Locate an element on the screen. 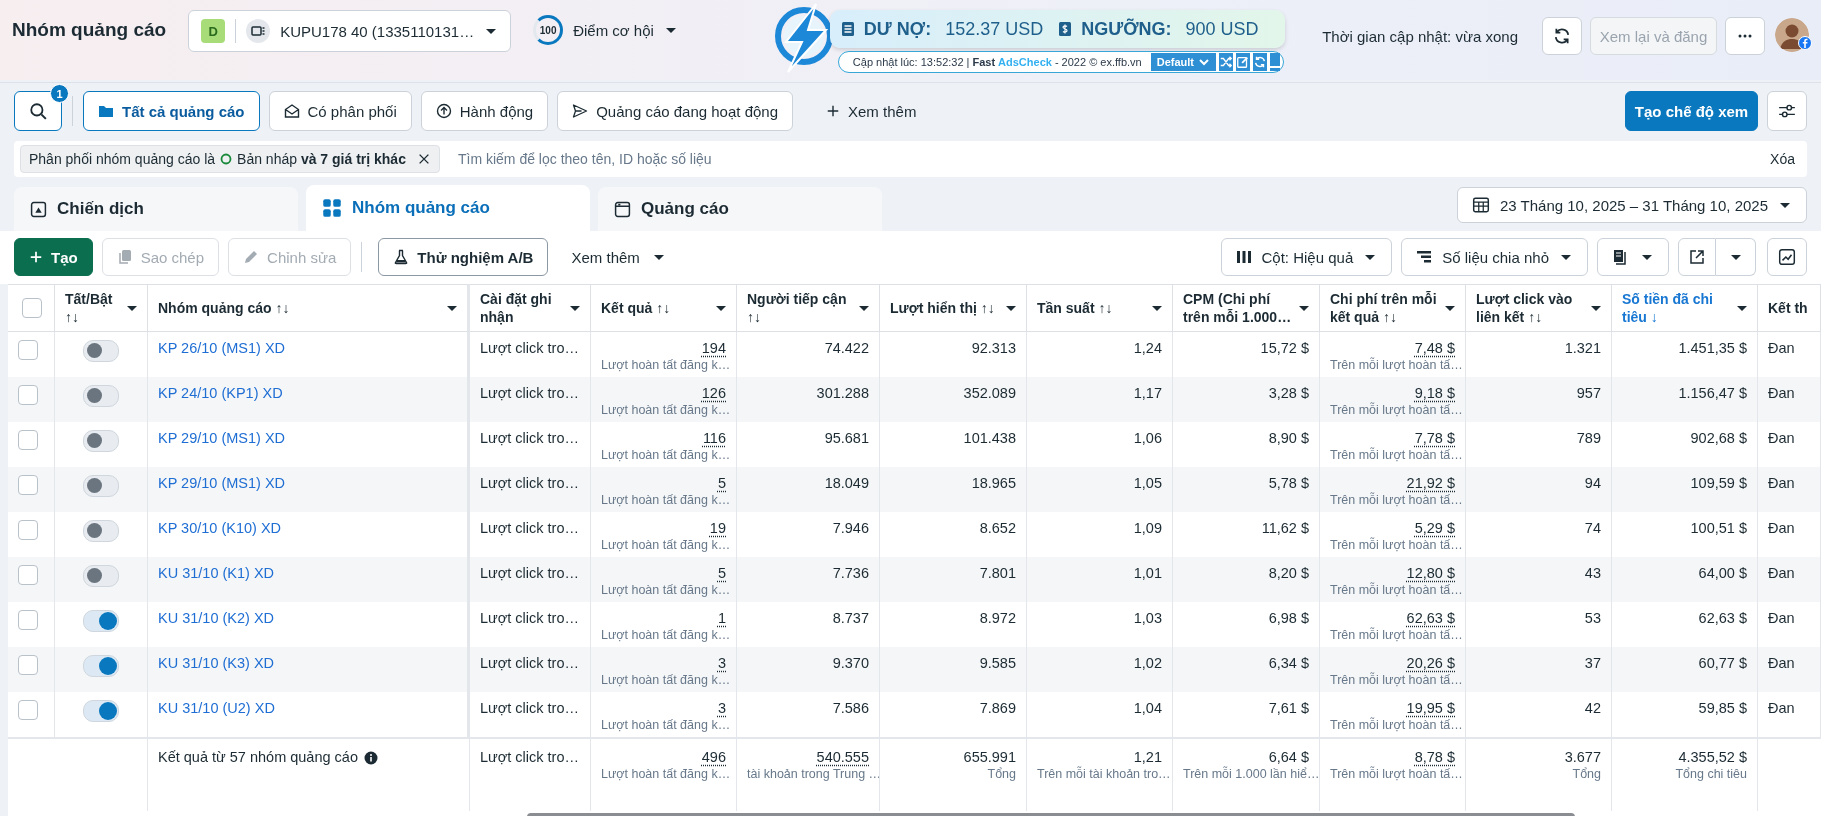  minimize-button is located at coordinates (1274, 62).